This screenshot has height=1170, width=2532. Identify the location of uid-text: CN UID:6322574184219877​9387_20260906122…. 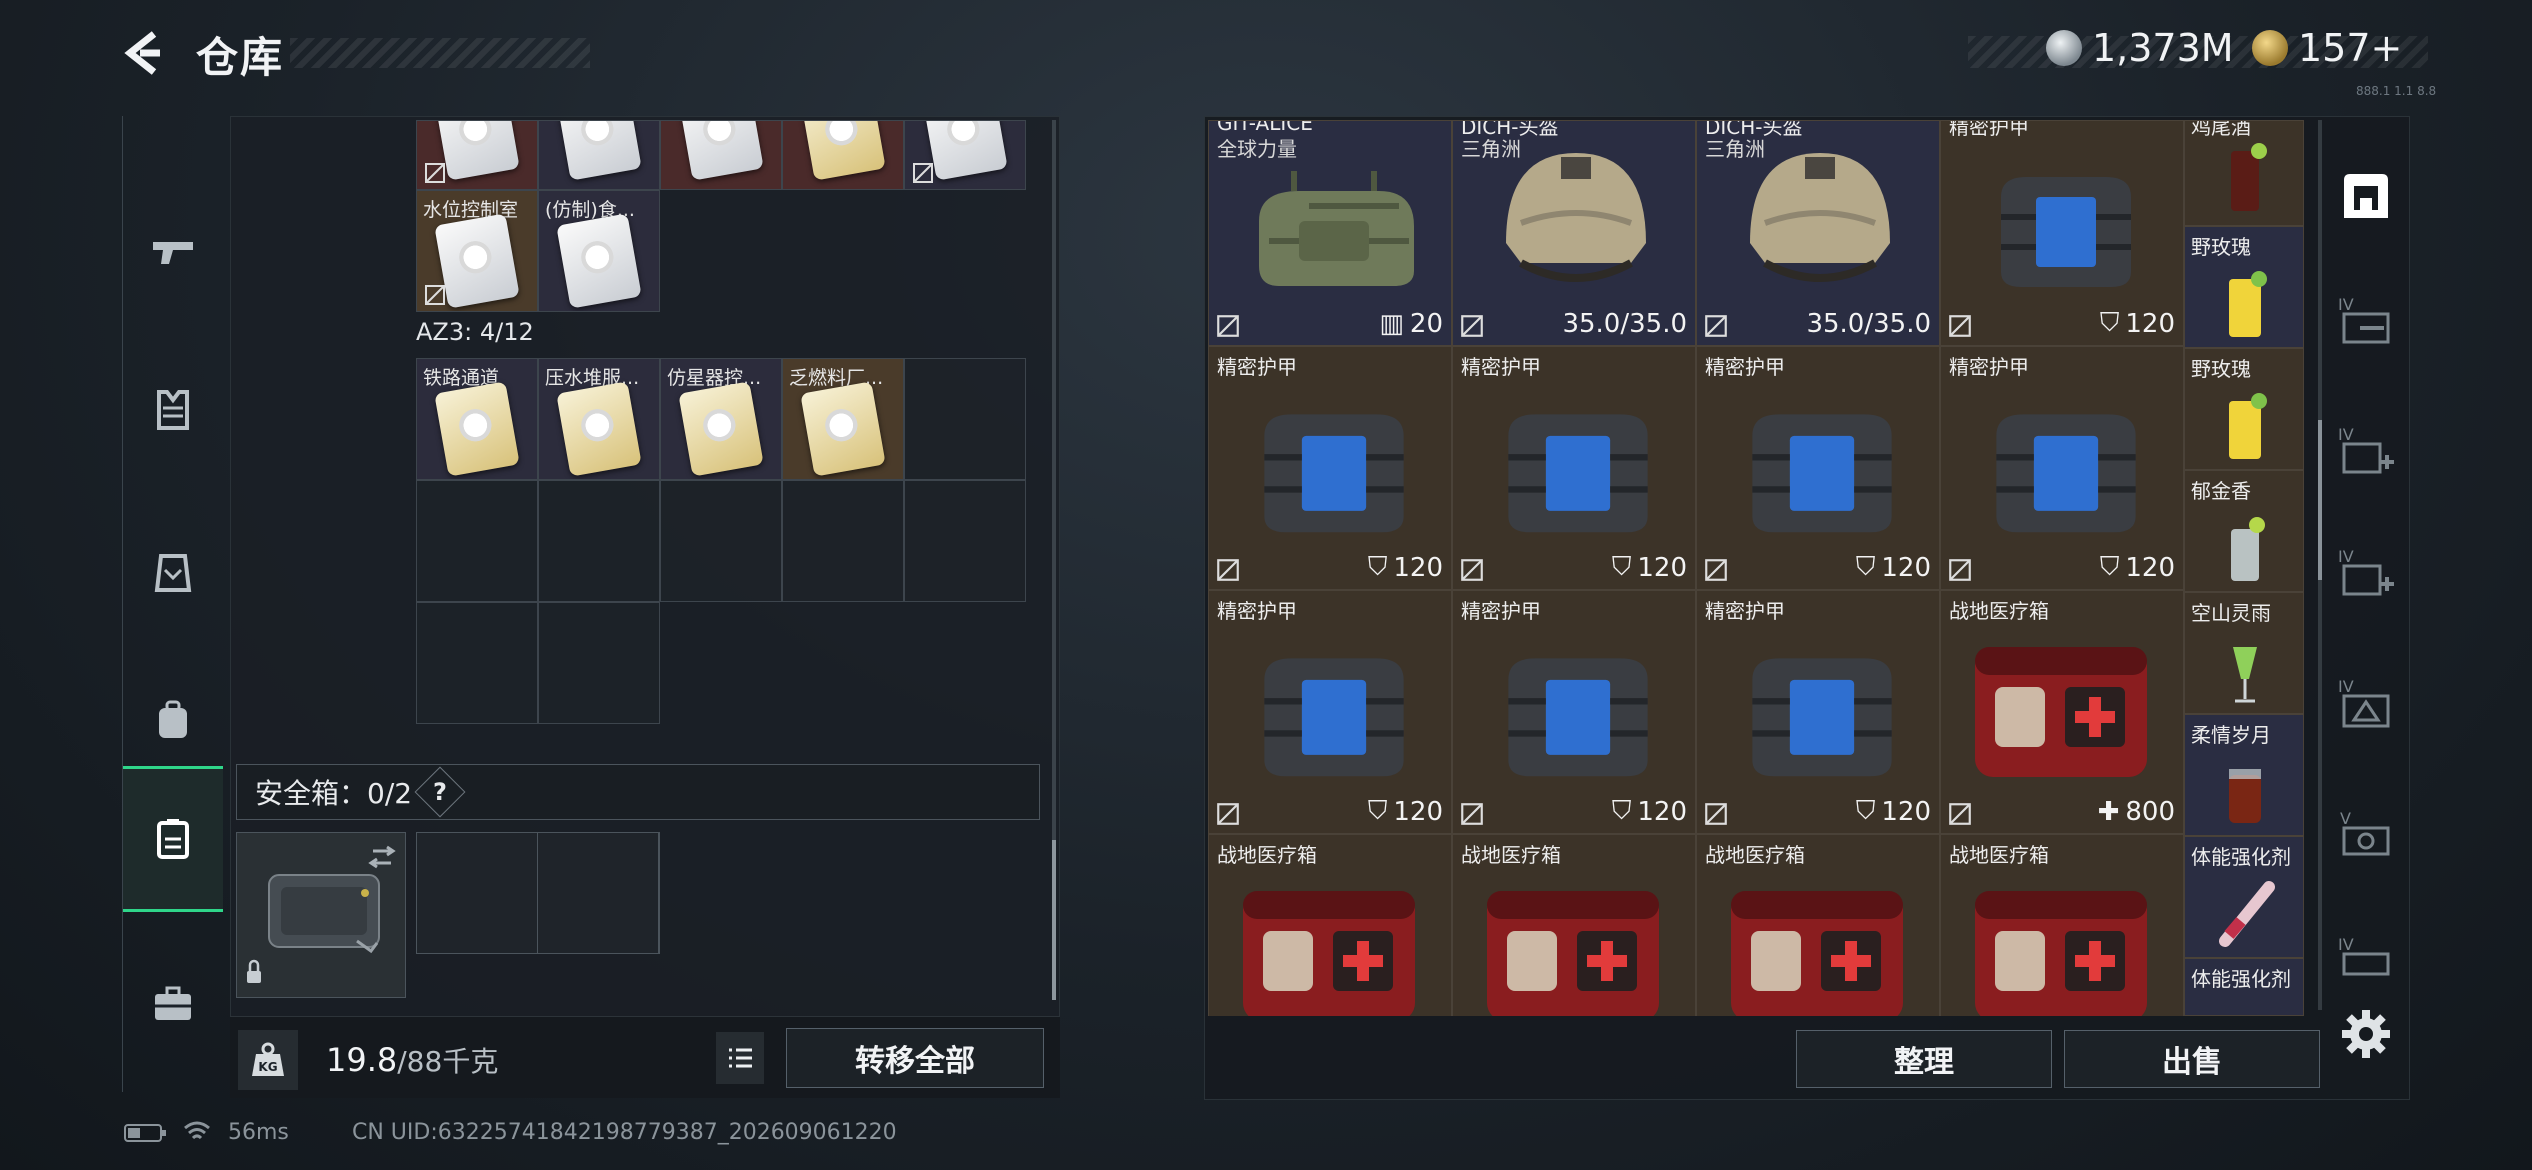
(624, 1132).